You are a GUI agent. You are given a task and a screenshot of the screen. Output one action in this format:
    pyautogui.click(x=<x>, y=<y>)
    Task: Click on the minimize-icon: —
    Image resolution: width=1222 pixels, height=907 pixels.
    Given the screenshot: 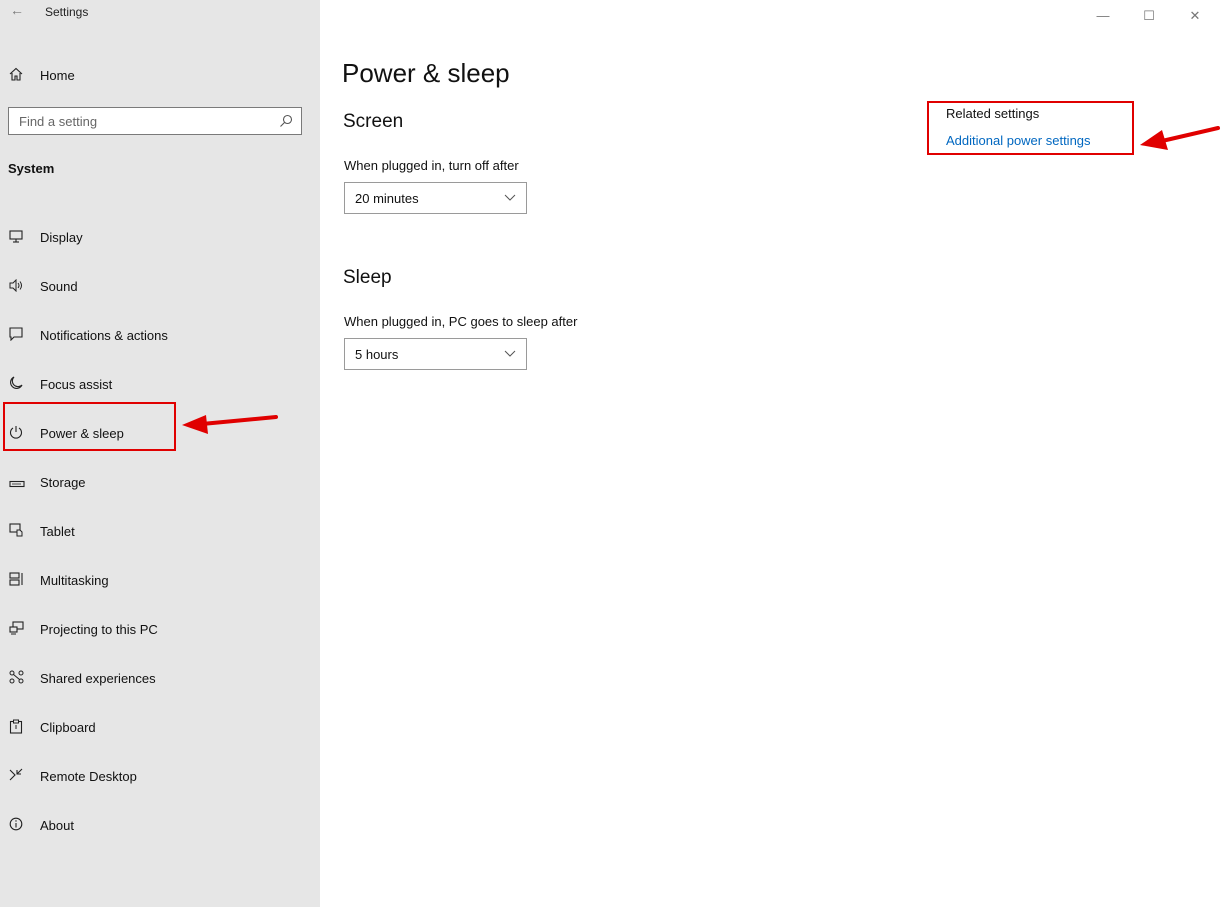 What is the action you would take?
    pyautogui.click(x=1103, y=16)
    